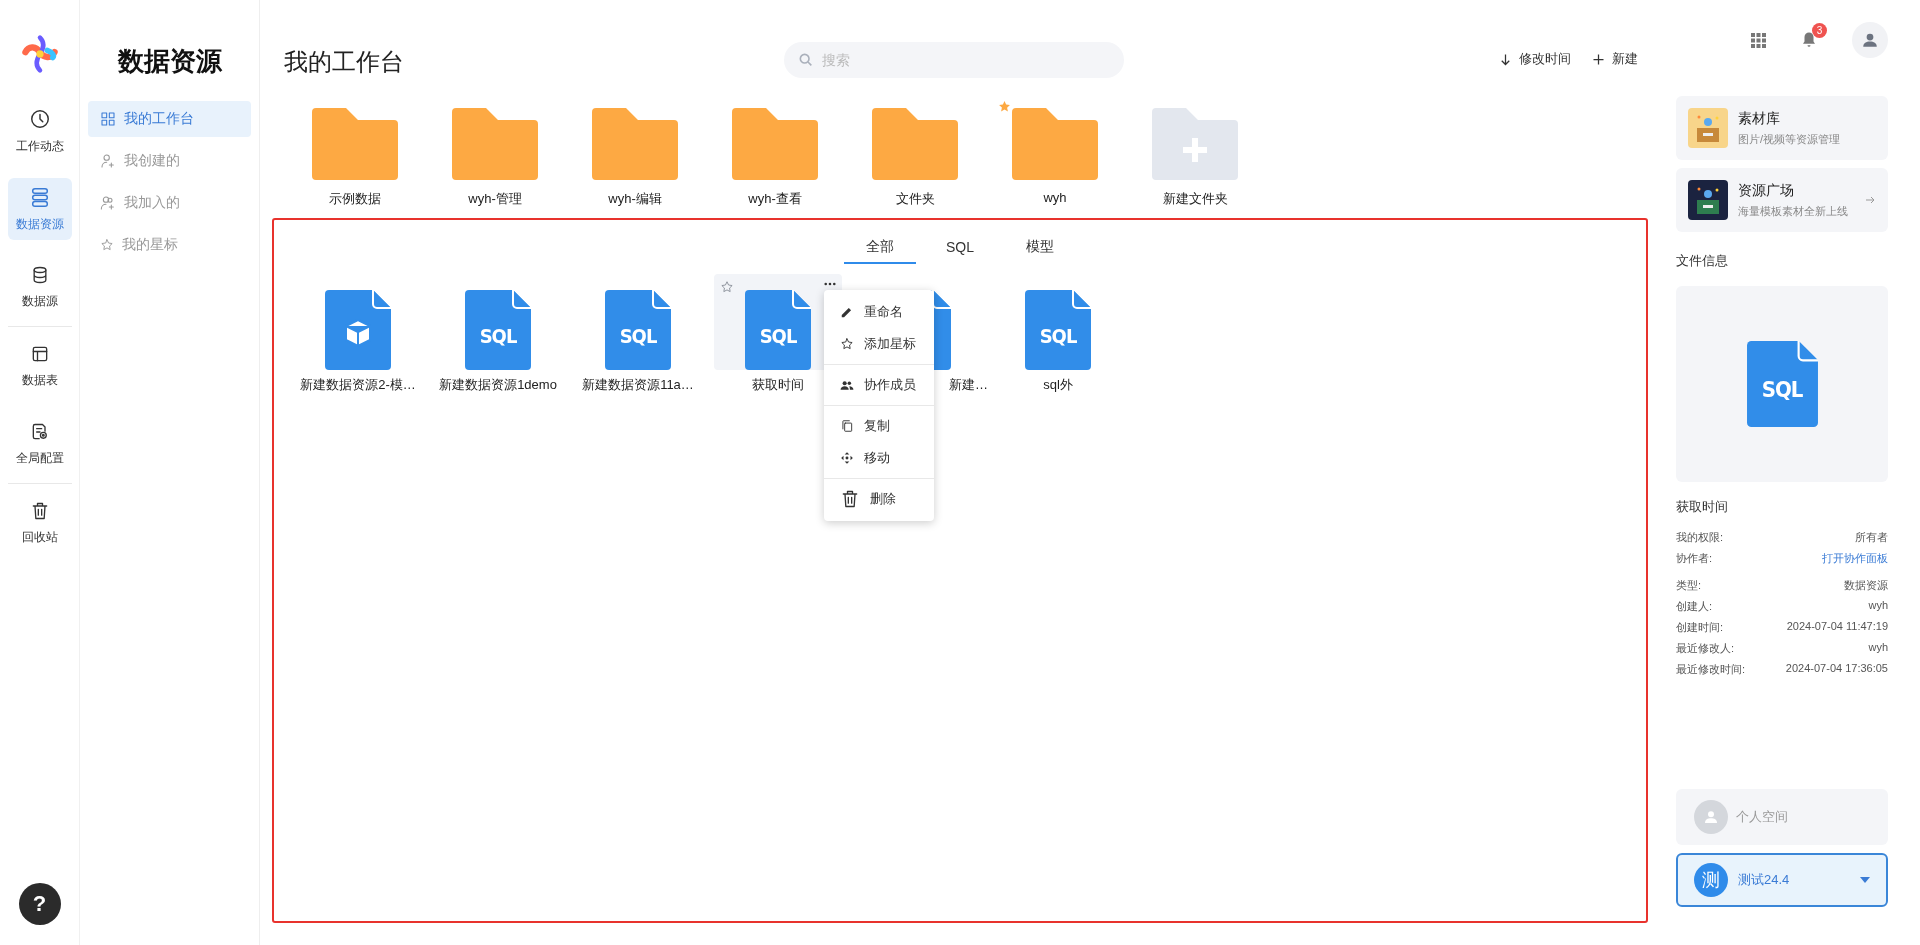 Image resolution: width=1920 pixels, height=945 pixels. Describe the element at coordinates (879, 344) in the screenshot. I see `menu-item: 添加星标` at that location.